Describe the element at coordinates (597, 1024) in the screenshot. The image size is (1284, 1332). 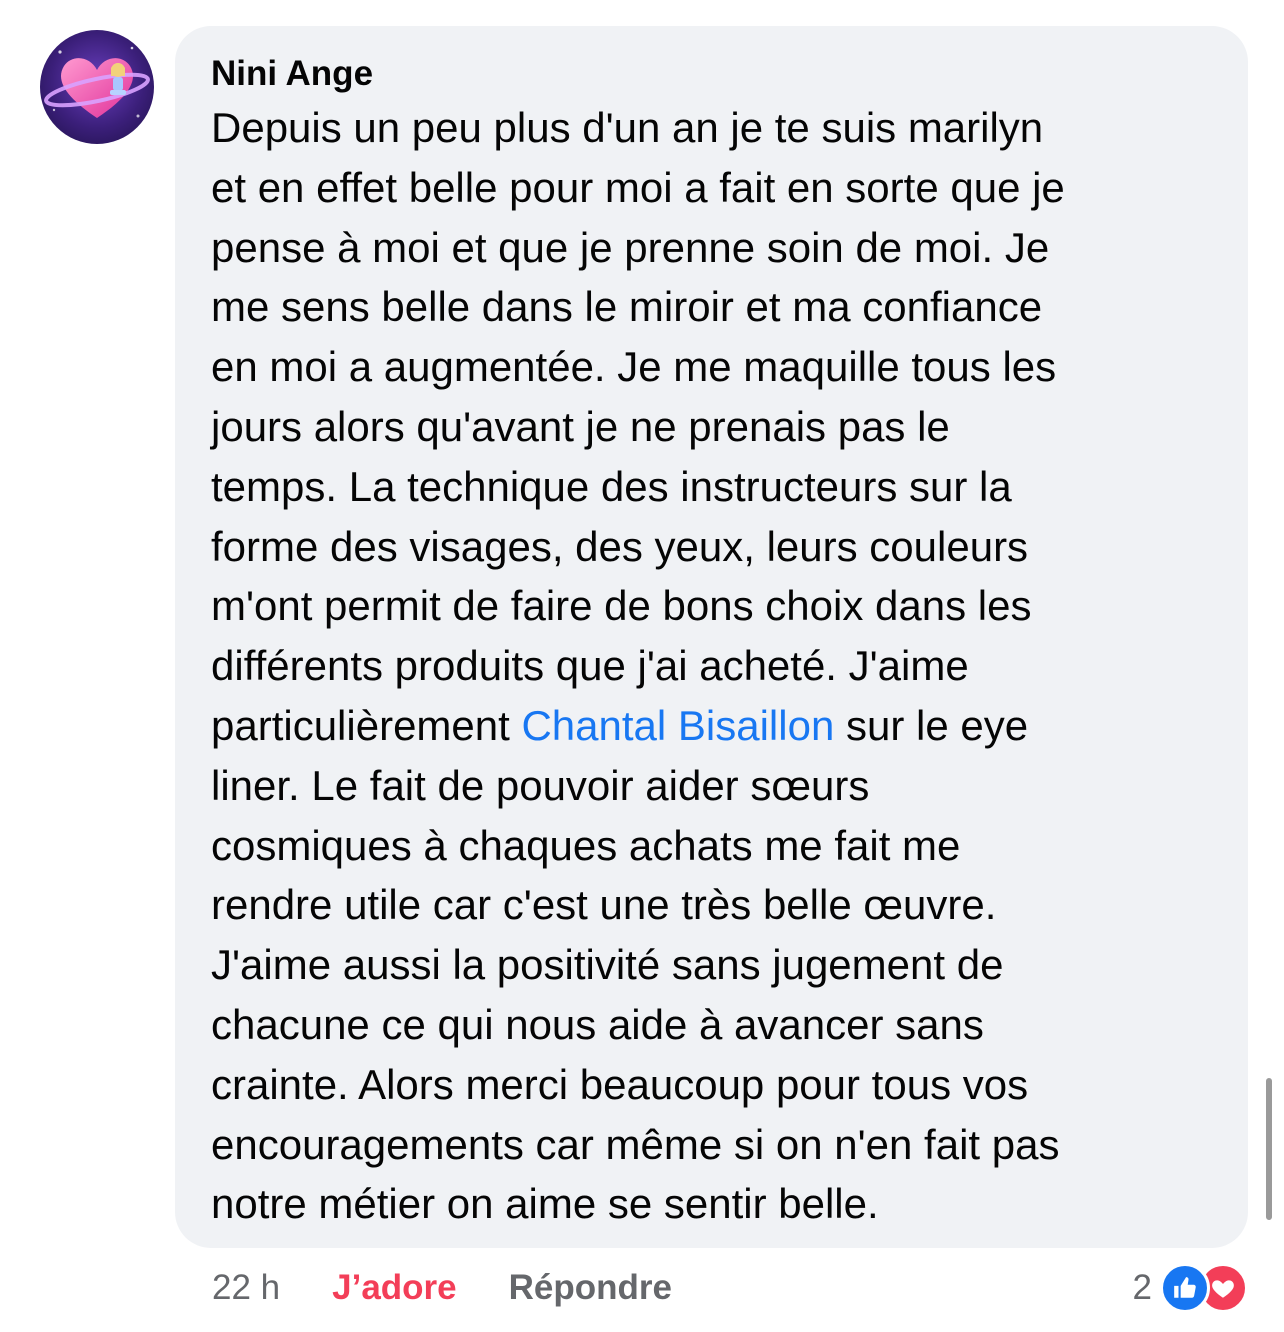
I see `comment-line: chacune ce qui nous aide à avancer sans` at that location.